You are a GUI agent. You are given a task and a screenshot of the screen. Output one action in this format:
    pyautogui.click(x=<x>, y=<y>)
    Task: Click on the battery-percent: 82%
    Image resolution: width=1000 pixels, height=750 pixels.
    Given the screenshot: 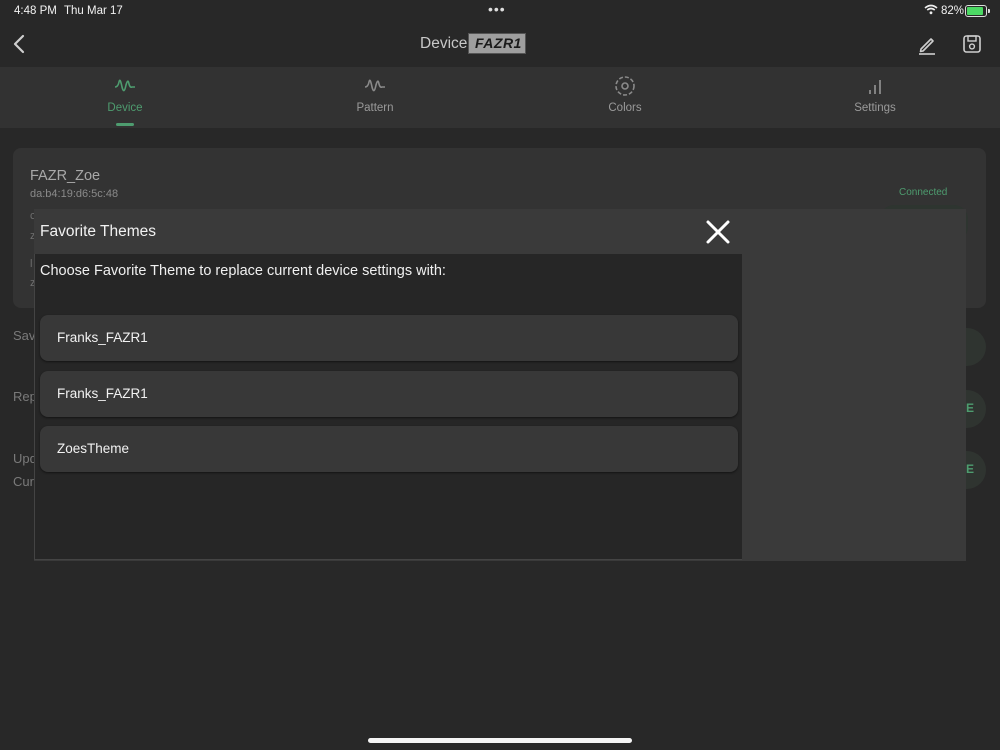 What is the action you would take?
    pyautogui.click(x=953, y=11)
    